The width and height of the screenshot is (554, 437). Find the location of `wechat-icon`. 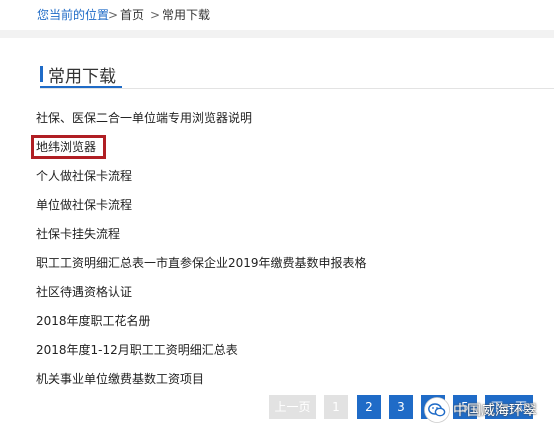

wechat-icon is located at coordinates (437, 410).